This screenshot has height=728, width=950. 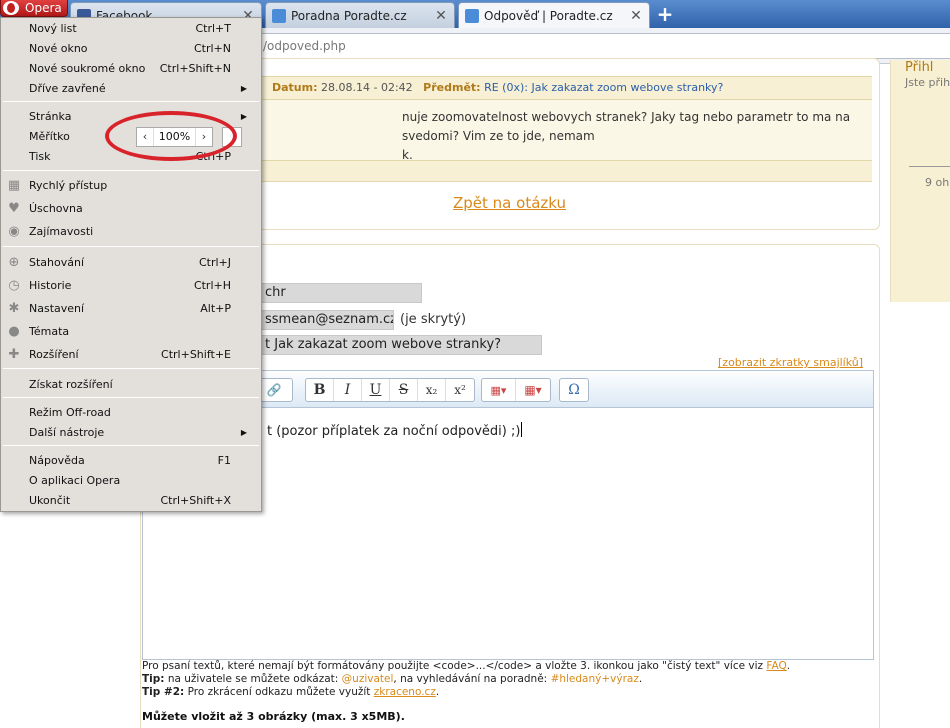 I want to click on new-tab-button: +, so click(x=665, y=15).